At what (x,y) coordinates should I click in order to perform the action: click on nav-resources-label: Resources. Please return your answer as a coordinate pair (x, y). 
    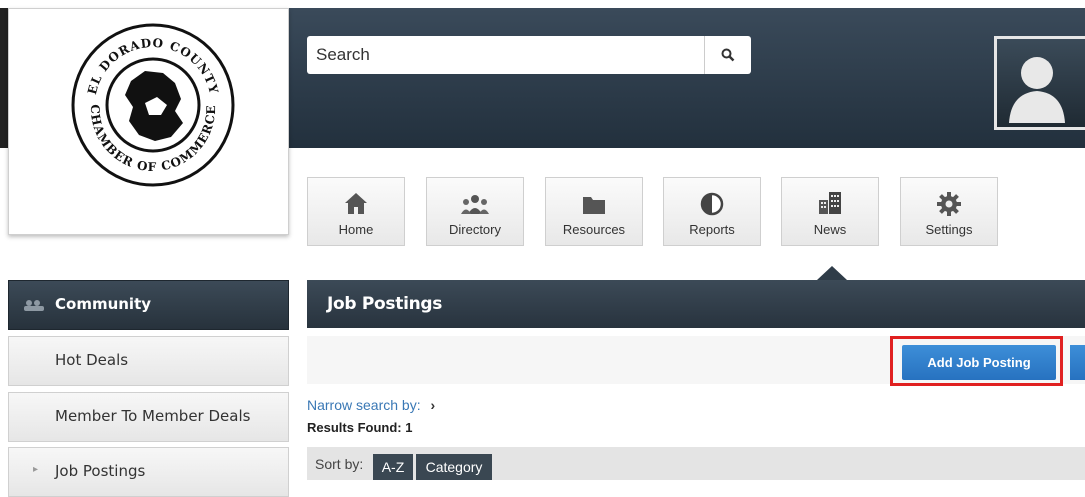
    Looking at the image, I should click on (594, 229).